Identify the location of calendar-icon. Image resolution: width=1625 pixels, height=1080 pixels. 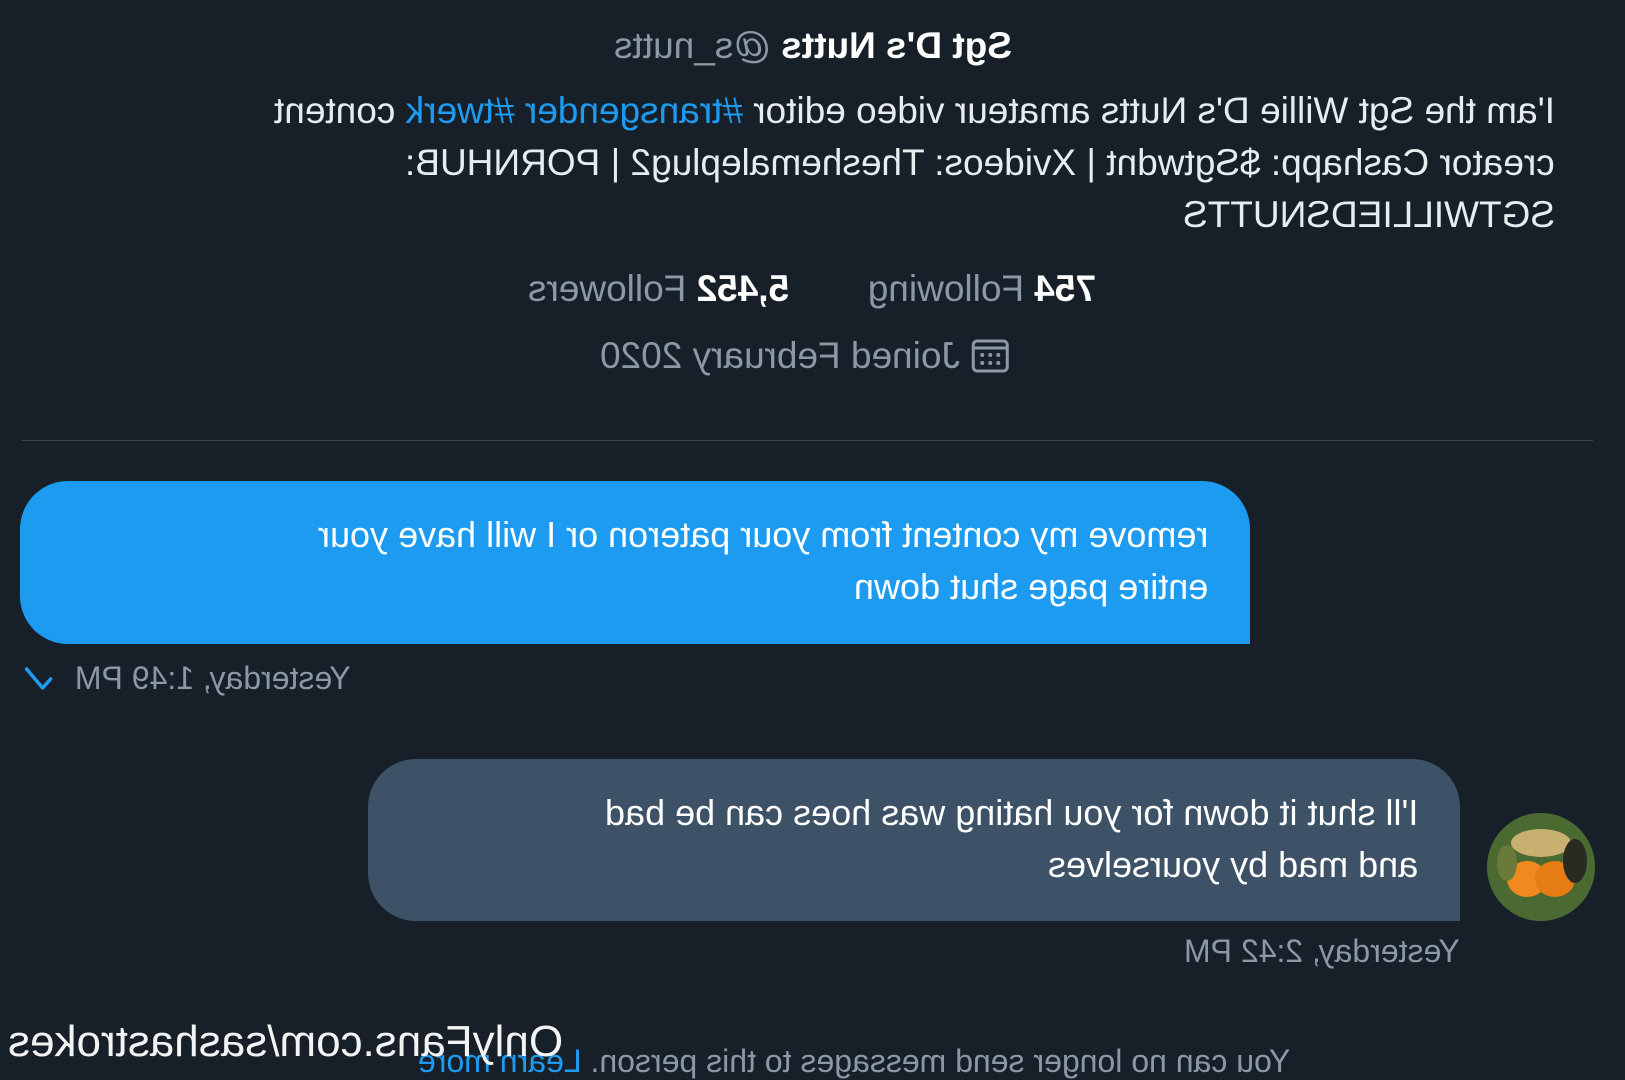
(991, 356).